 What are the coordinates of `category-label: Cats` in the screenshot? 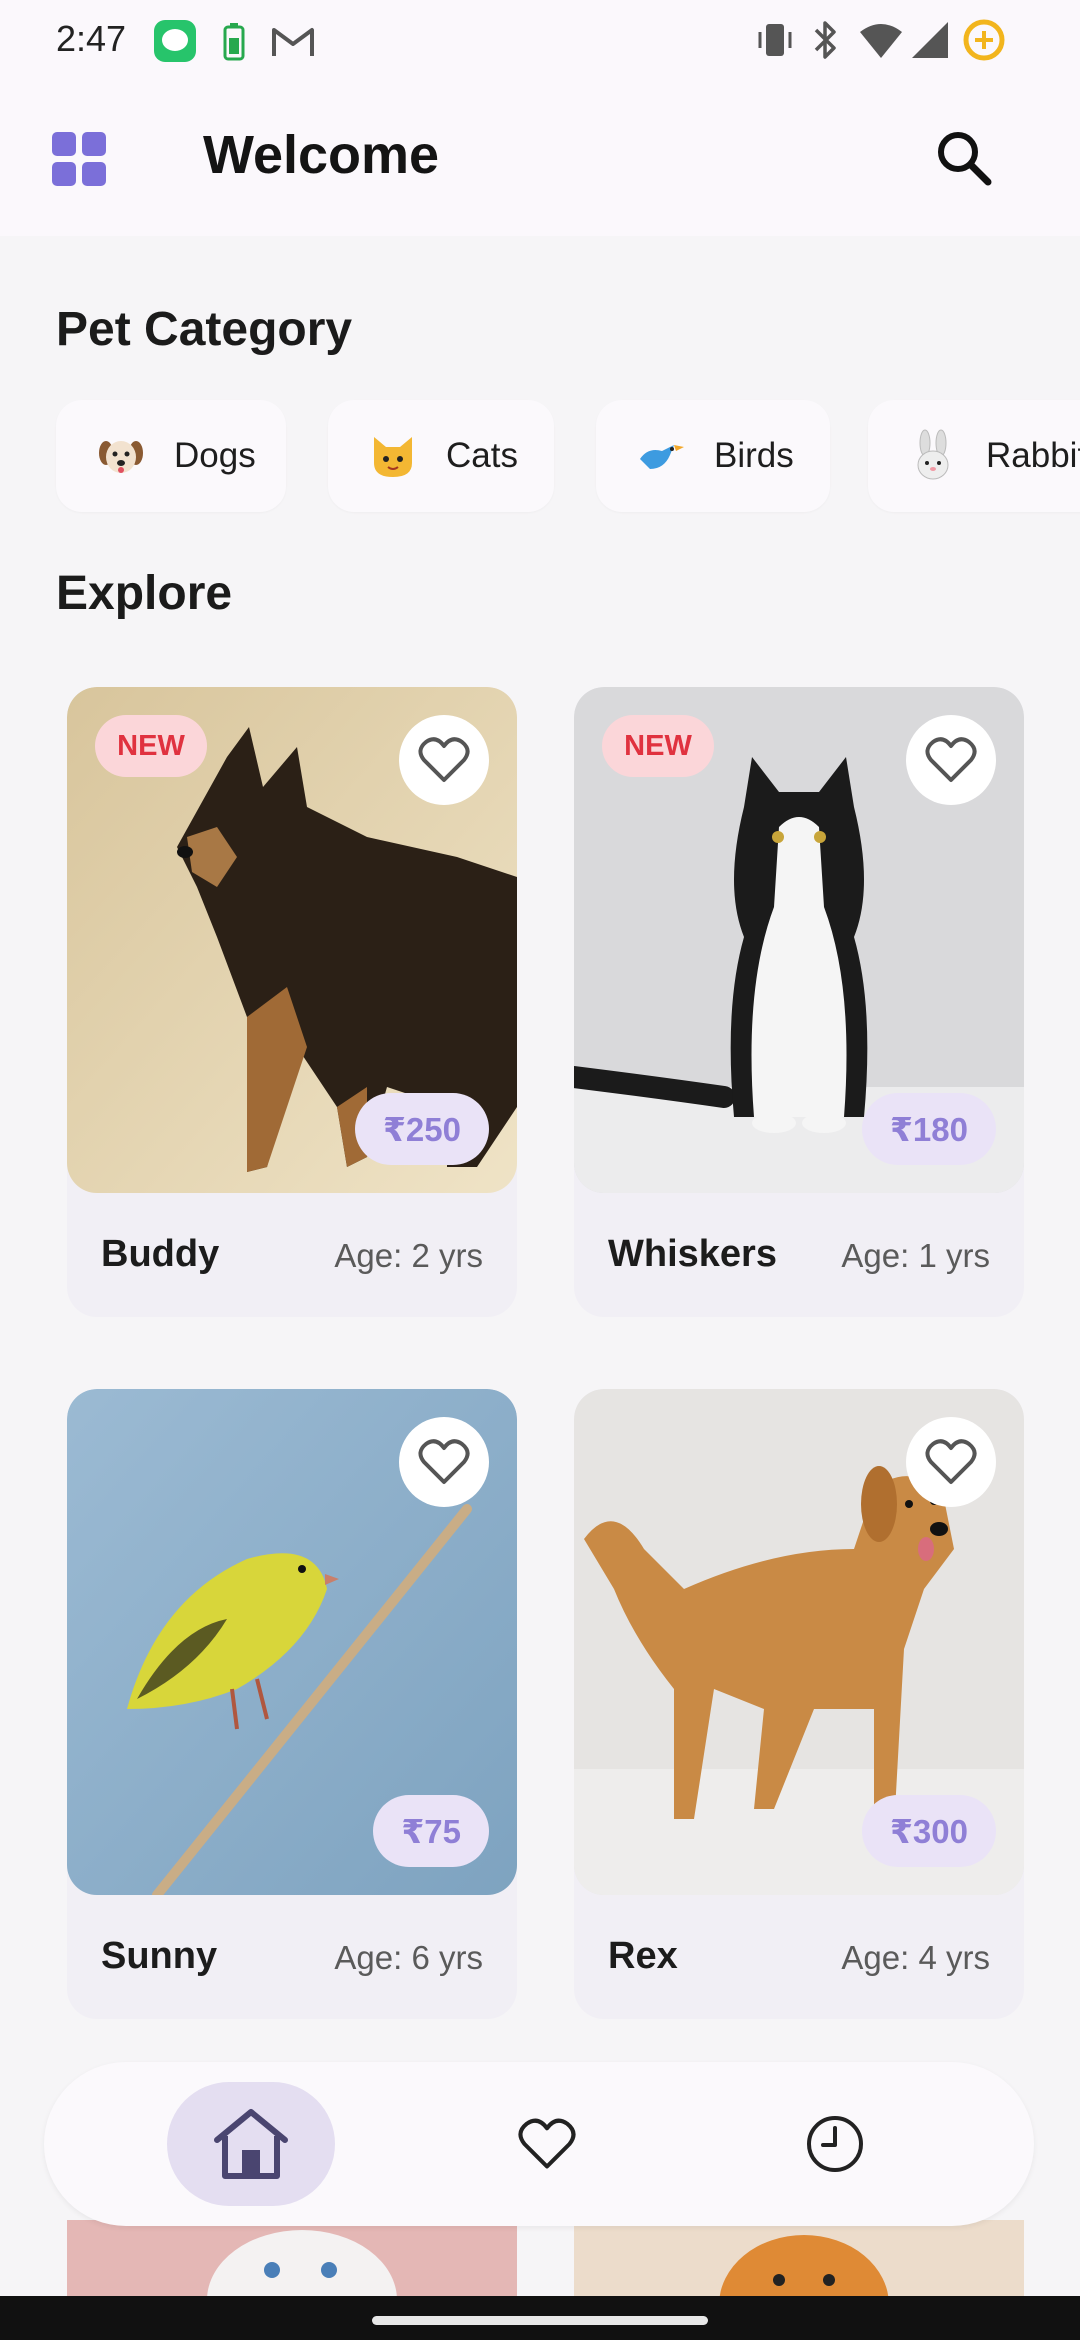 It's located at (482, 455).